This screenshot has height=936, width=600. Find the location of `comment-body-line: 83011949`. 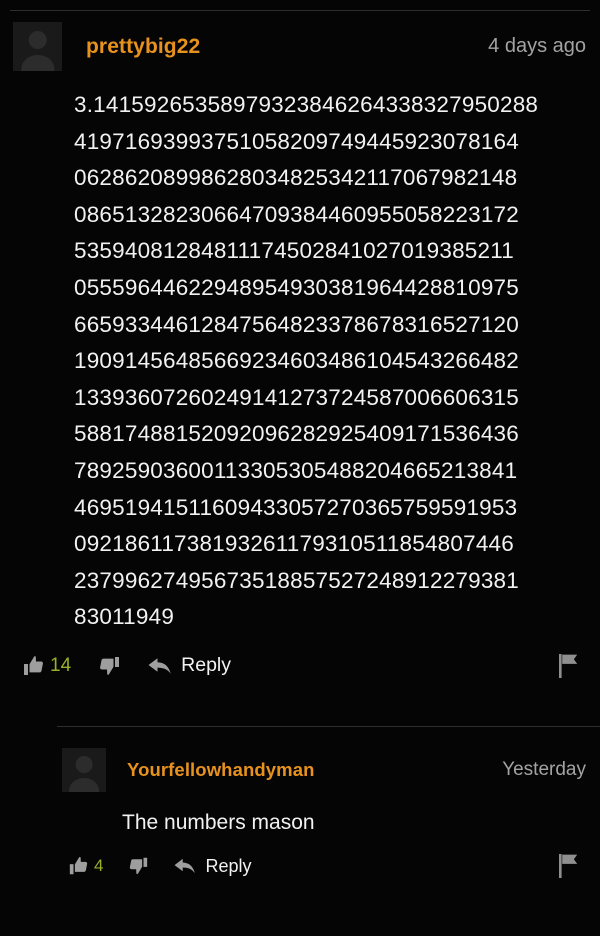

comment-body-line: 83011949 is located at coordinates (124, 617).